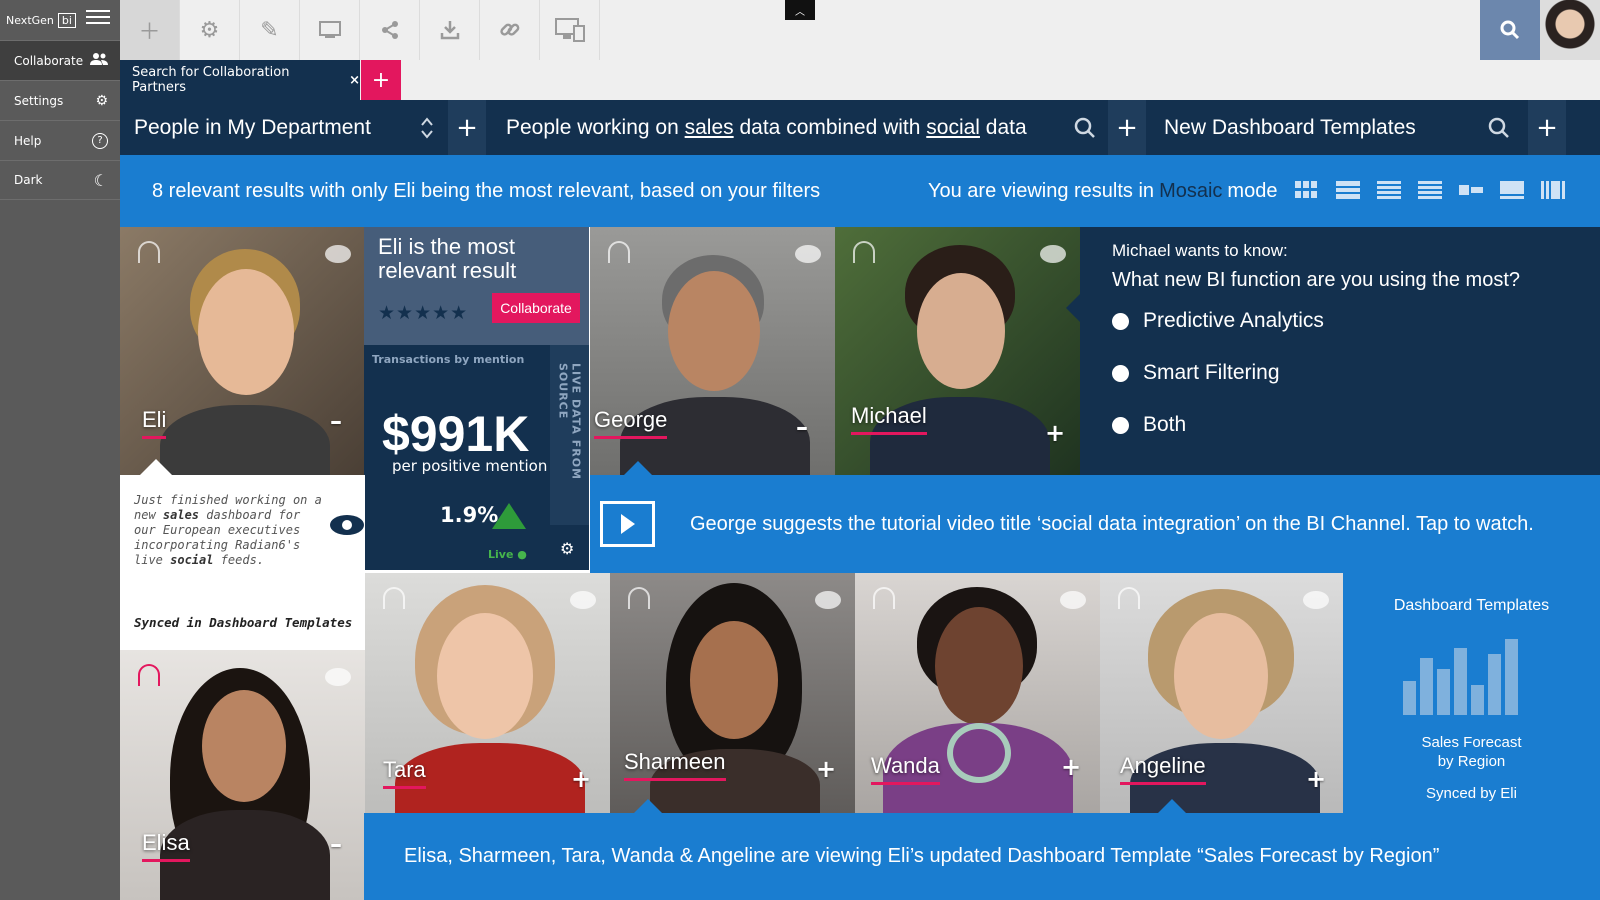 The width and height of the screenshot is (1600, 900). Describe the element at coordinates (40, 20) in the screenshot. I see `app-logo: NextGen bi` at that location.